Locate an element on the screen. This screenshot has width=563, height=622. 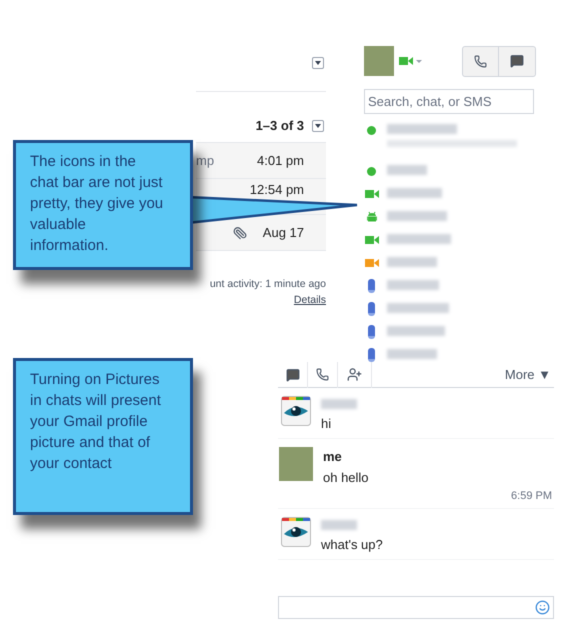
message-time: 6:59 PM is located at coordinates (532, 496).